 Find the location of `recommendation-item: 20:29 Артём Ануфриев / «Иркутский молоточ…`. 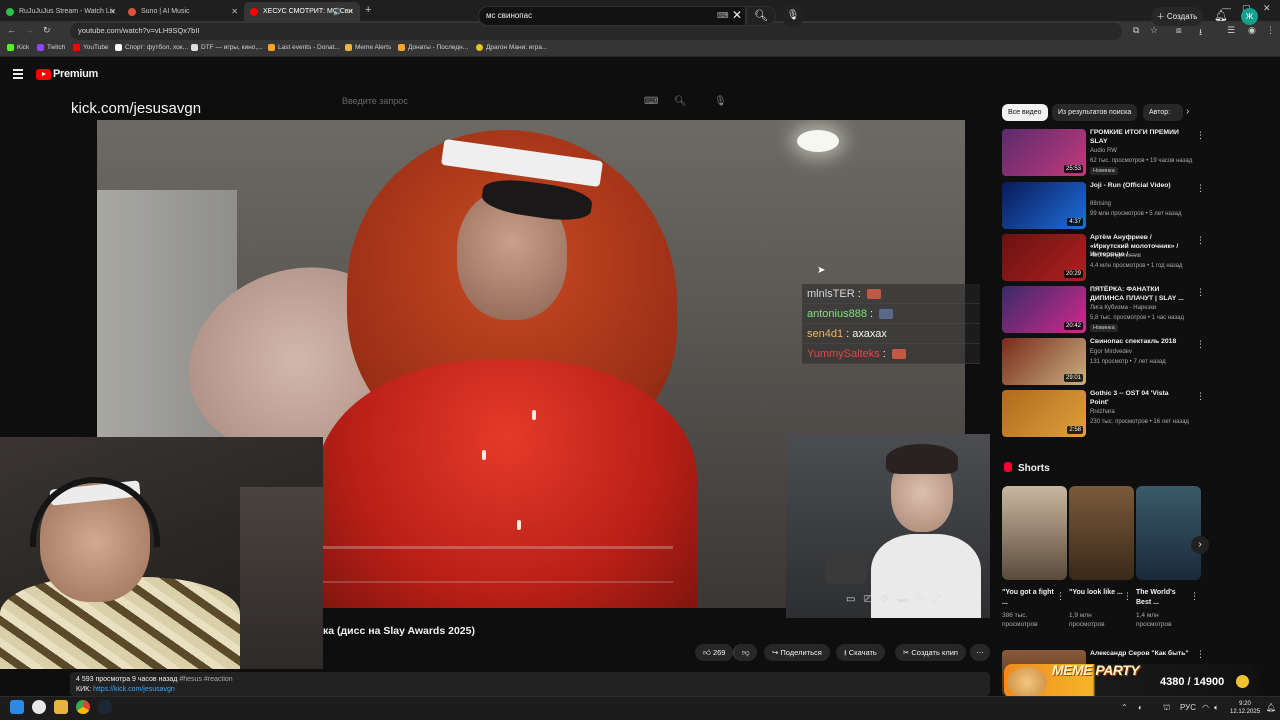

recommendation-item: 20:29 Артём Ануфриев / «Иркутский молоточ… is located at coordinates (1103, 258).